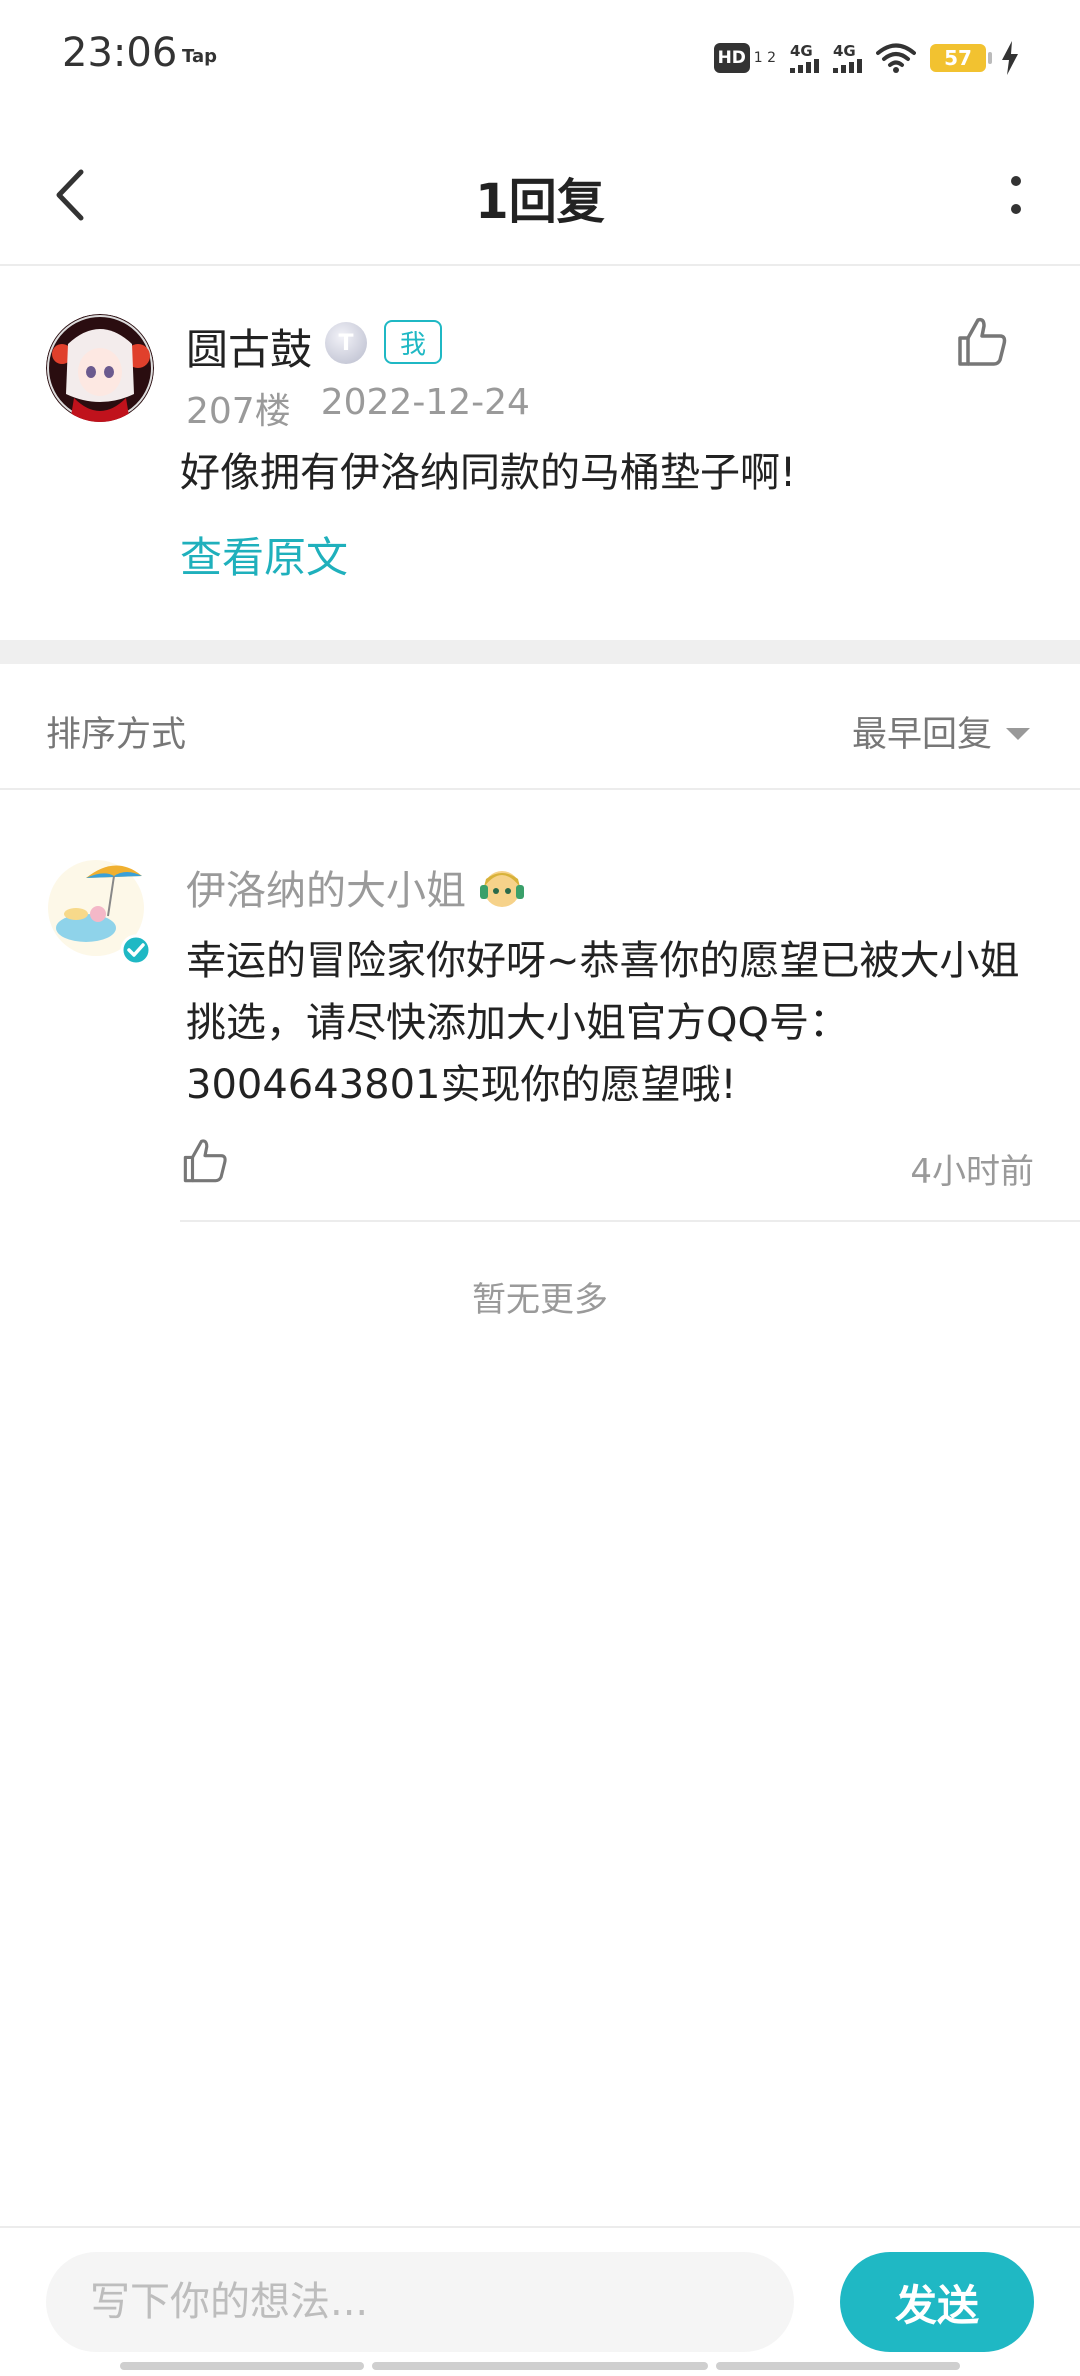 This screenshot has height=2376, width=1080. What do you see at coordinates (116, 735) in the screenshot?
I see `sort-label: 排序方式` at bounding box center [116, 735].